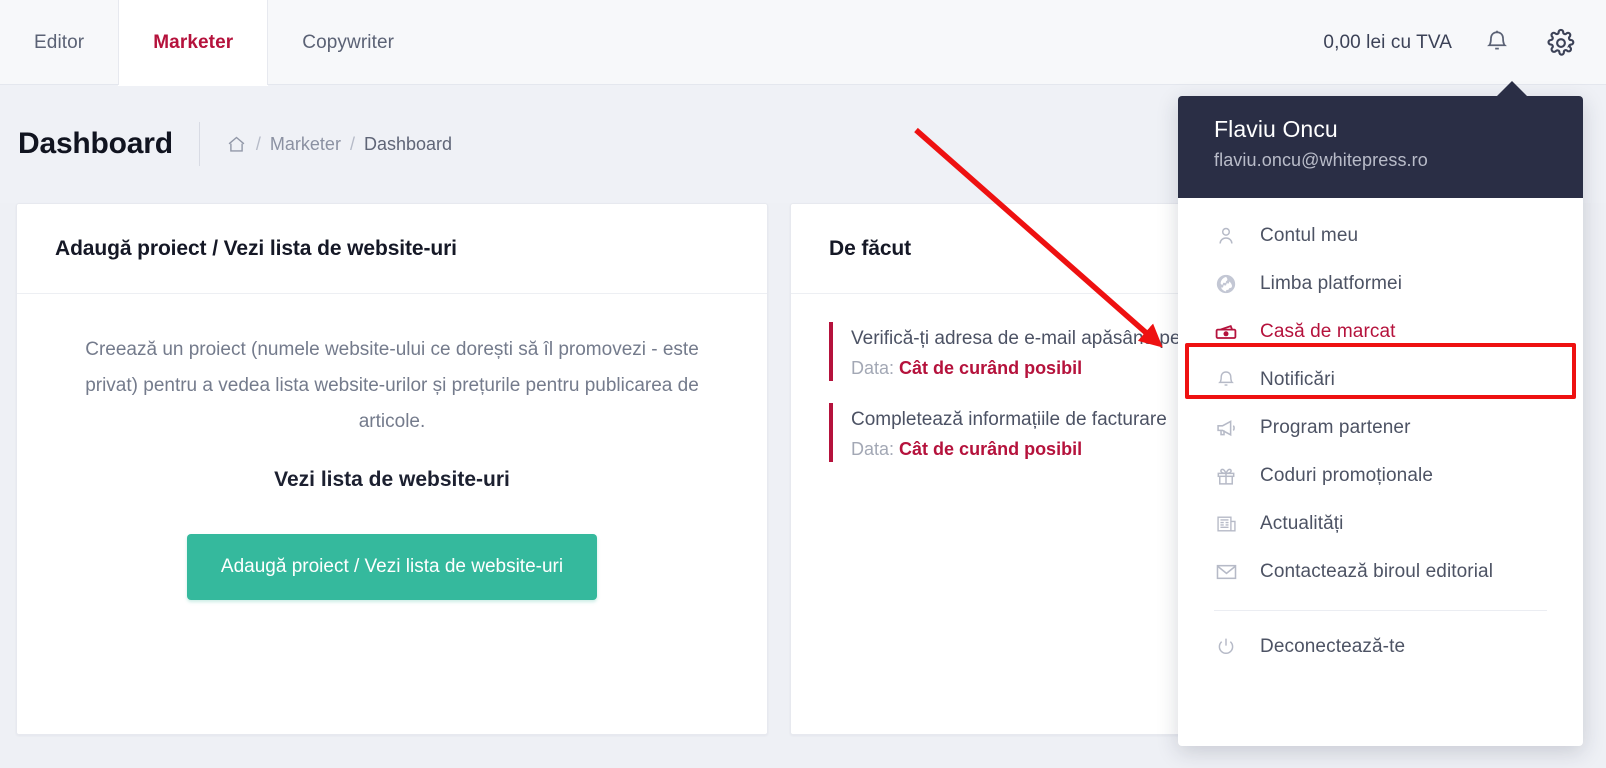 The image size is (1606, 768). Describe the element at coordinates (1226, 524) in the screenshot. I see `newspaper-icon` at that location.